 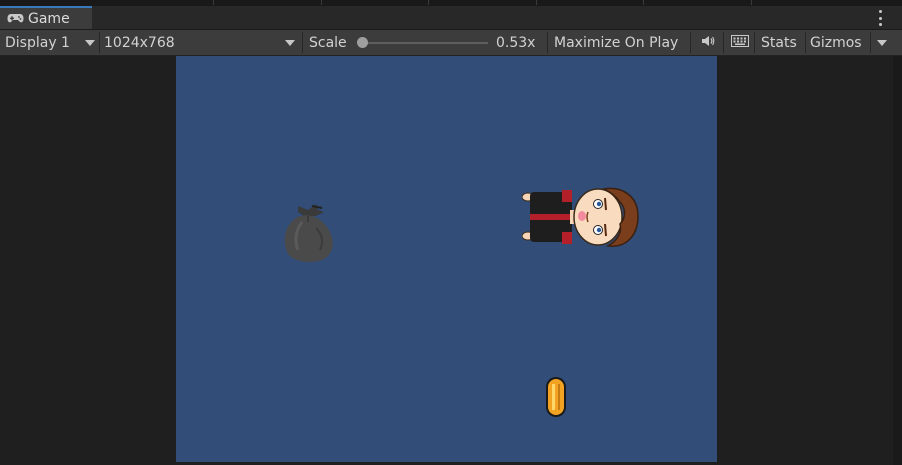 I want to click on tab-game-label: Game, so click(x=49, y=18).